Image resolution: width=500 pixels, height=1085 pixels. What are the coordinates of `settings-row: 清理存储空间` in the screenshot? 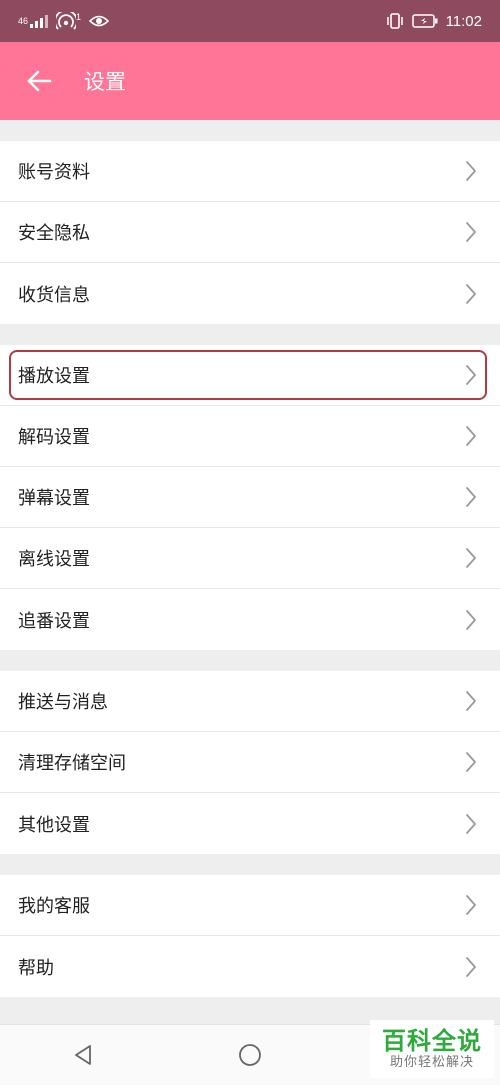 It's located at (250, 762).